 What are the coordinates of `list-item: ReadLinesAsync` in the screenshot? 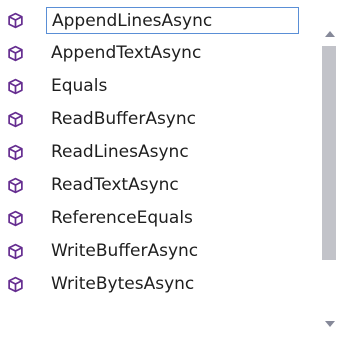 It's located at (158, 152).